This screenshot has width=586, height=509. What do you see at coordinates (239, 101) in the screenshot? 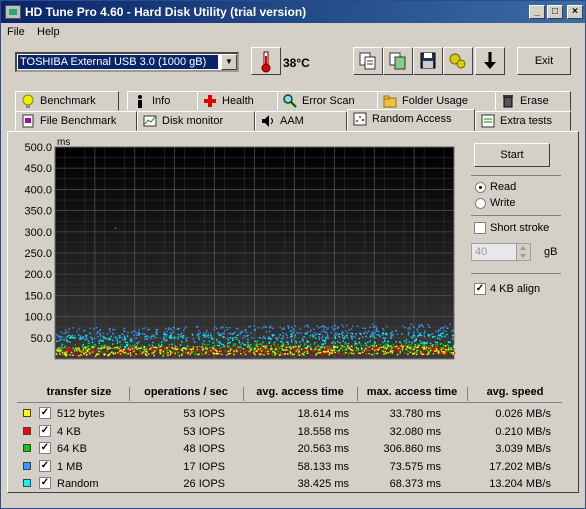
I see `tab-health: Health` at bounding box center [239, 101].